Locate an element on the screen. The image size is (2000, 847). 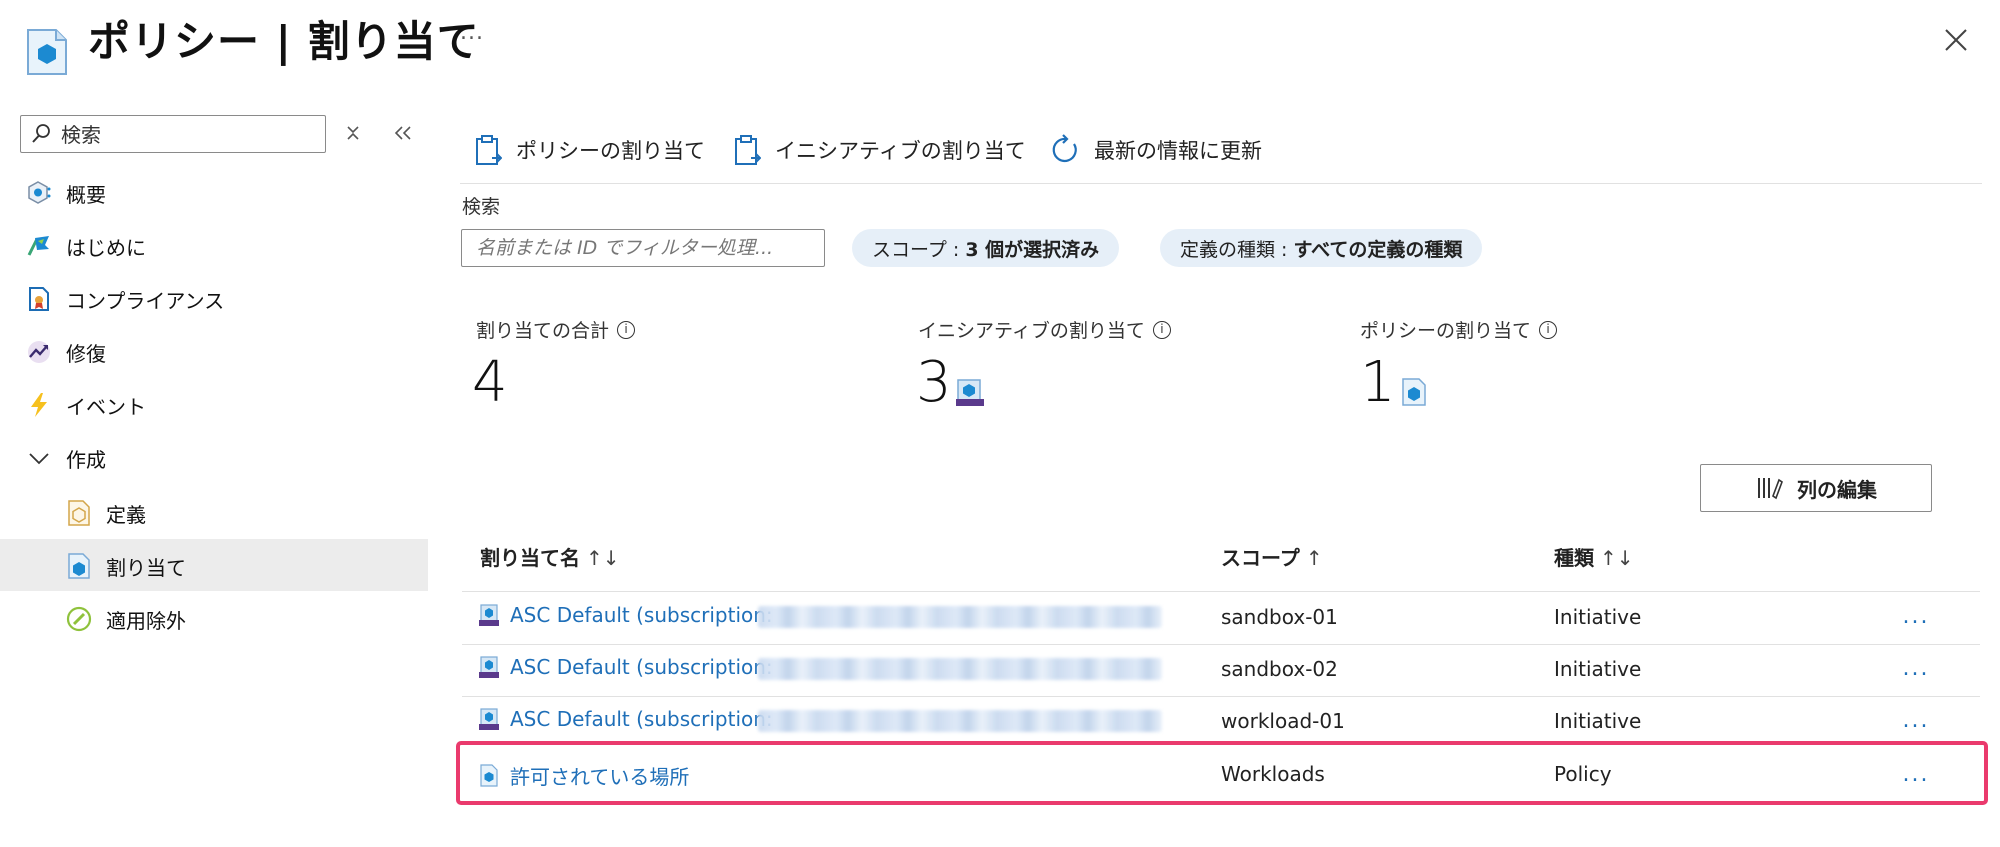
assign-initiative-button: イニシアティブの割り当て is located at coordinates (879, 150).